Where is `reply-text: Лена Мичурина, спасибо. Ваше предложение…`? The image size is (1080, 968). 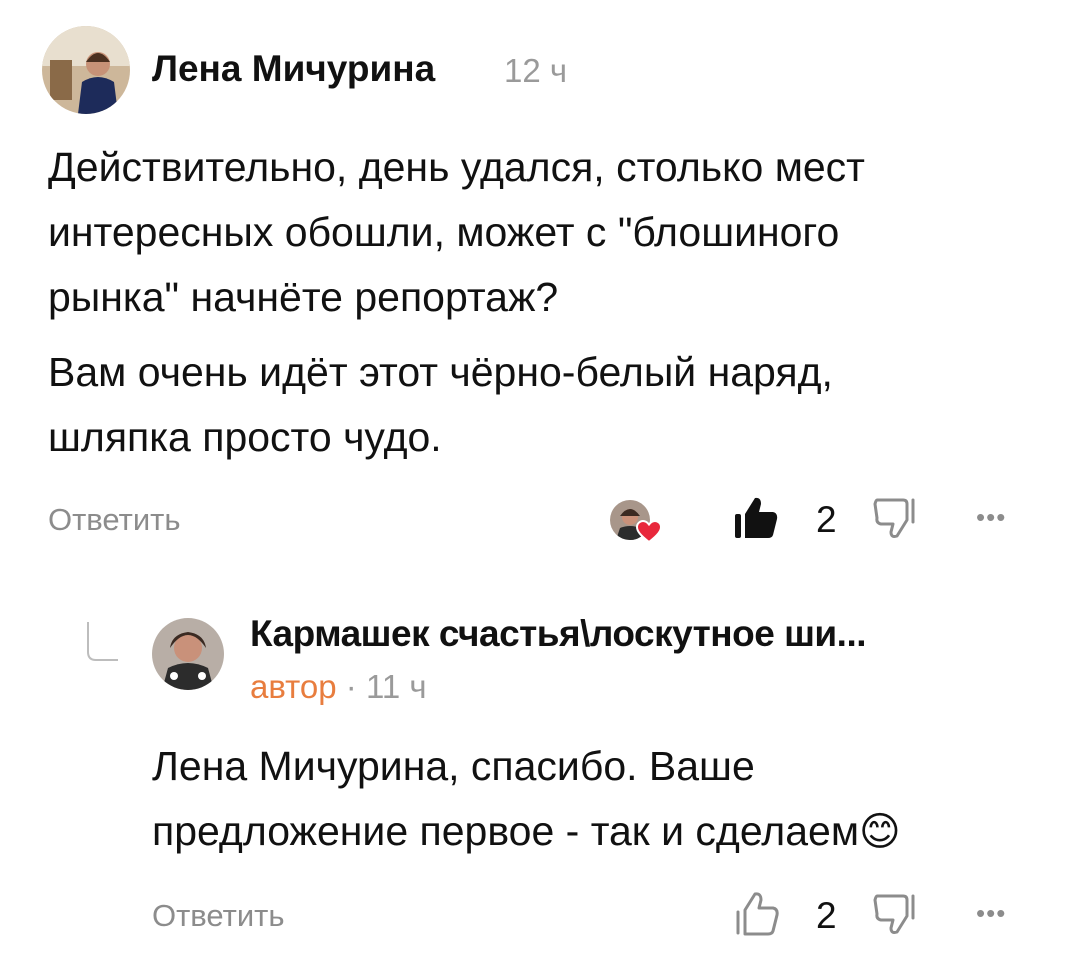
reply-text: Лена Мичурина, спасибо. Ваше предложение… is located at coordinates (552, 799).